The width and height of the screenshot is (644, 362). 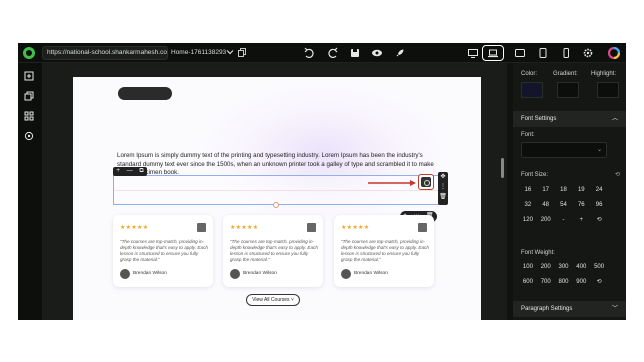 What do you see at coordinates (29, 96) in the screenshot?
I see `pages-icon` at bounding box center [29, 96].